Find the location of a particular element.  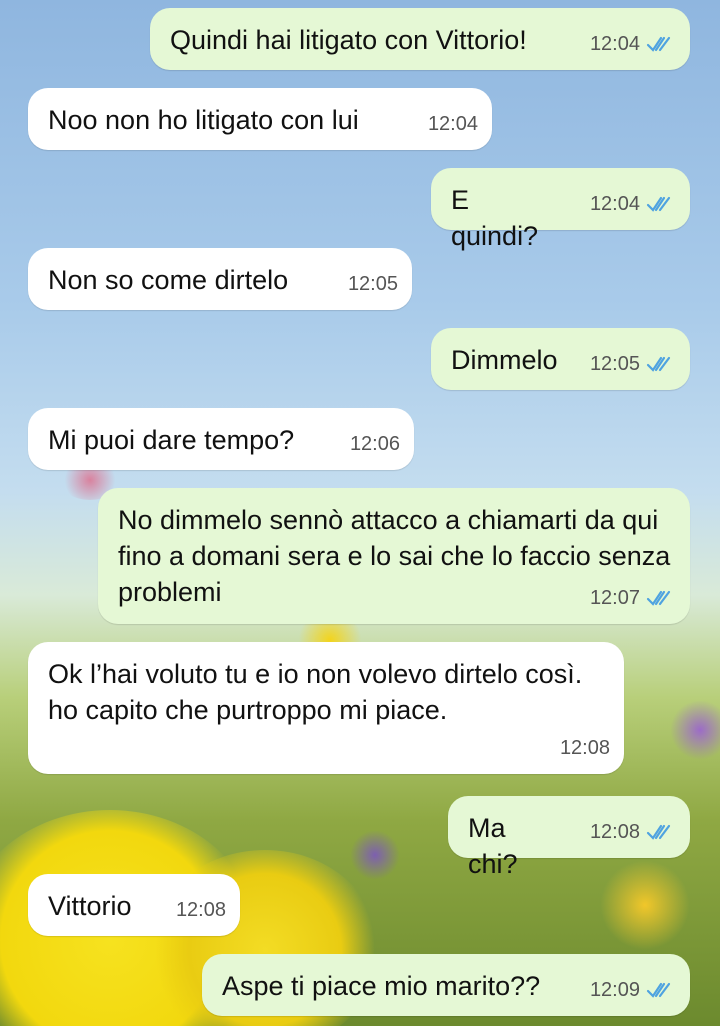

outgoing-message: Dimmelo 12:05 is located at coordinates (560, 359).